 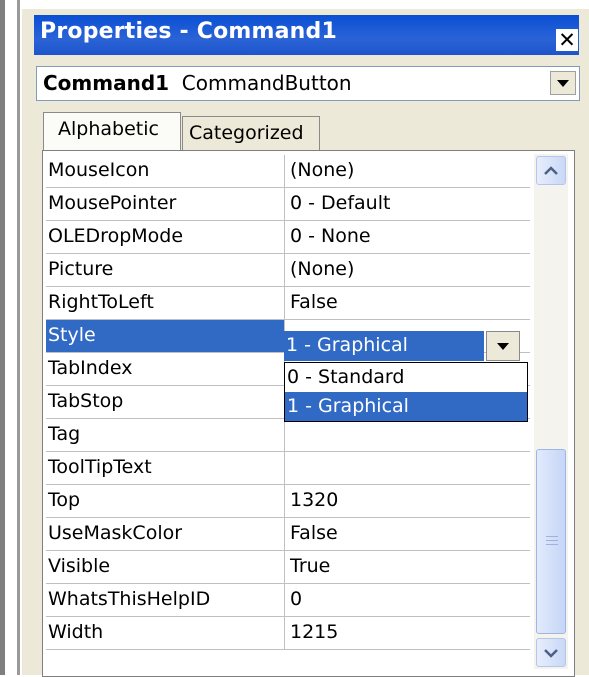 What do you see at coordinates (551, 541) in the screenshot?
I see `scroll-thumb` at bounding box center [551, 541].